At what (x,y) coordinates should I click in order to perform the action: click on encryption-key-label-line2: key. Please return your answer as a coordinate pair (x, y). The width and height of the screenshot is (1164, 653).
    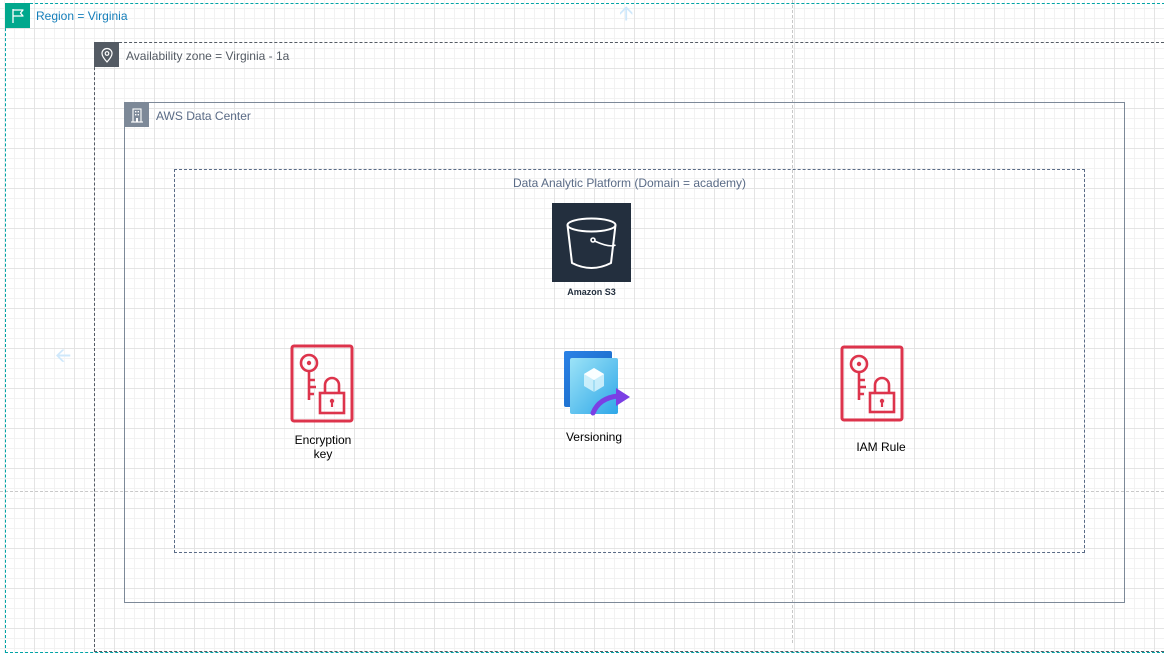
    Looking at the image, I should click on (323, 454).